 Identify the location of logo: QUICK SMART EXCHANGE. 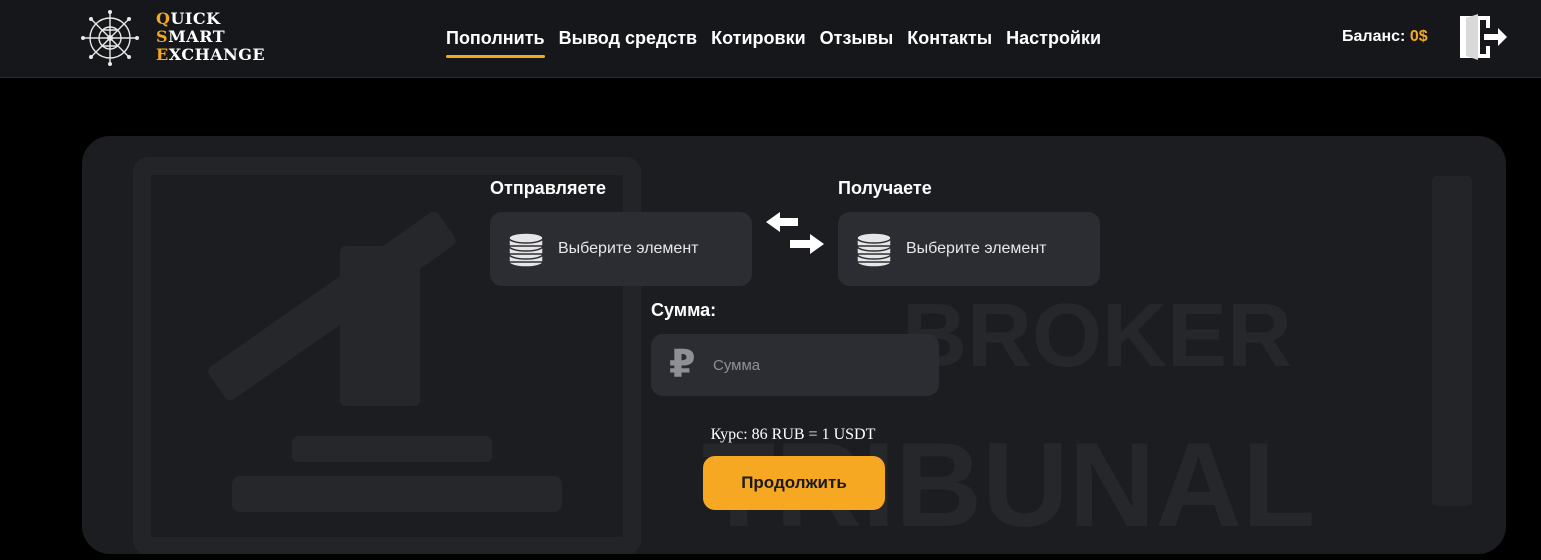
(180, 38).